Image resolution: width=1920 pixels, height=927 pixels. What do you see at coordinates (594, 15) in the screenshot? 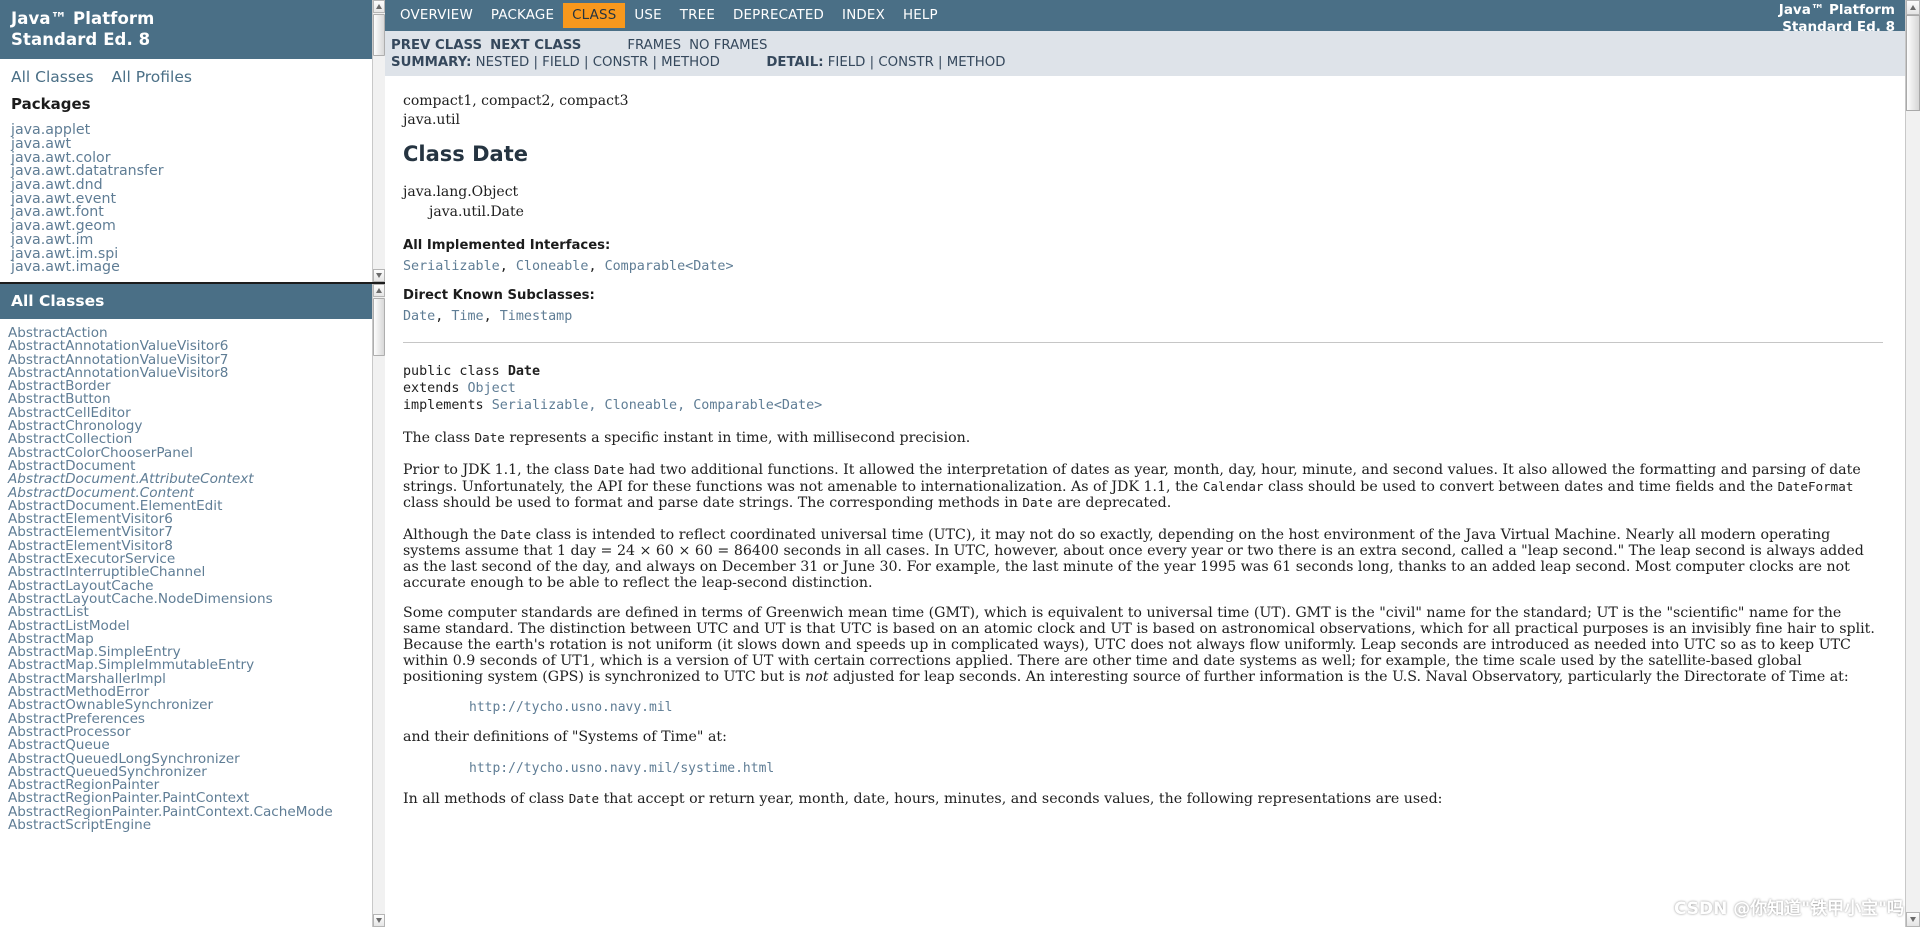
I see `top-nav-item-class: CLASS` at bounding box center [594, 15].